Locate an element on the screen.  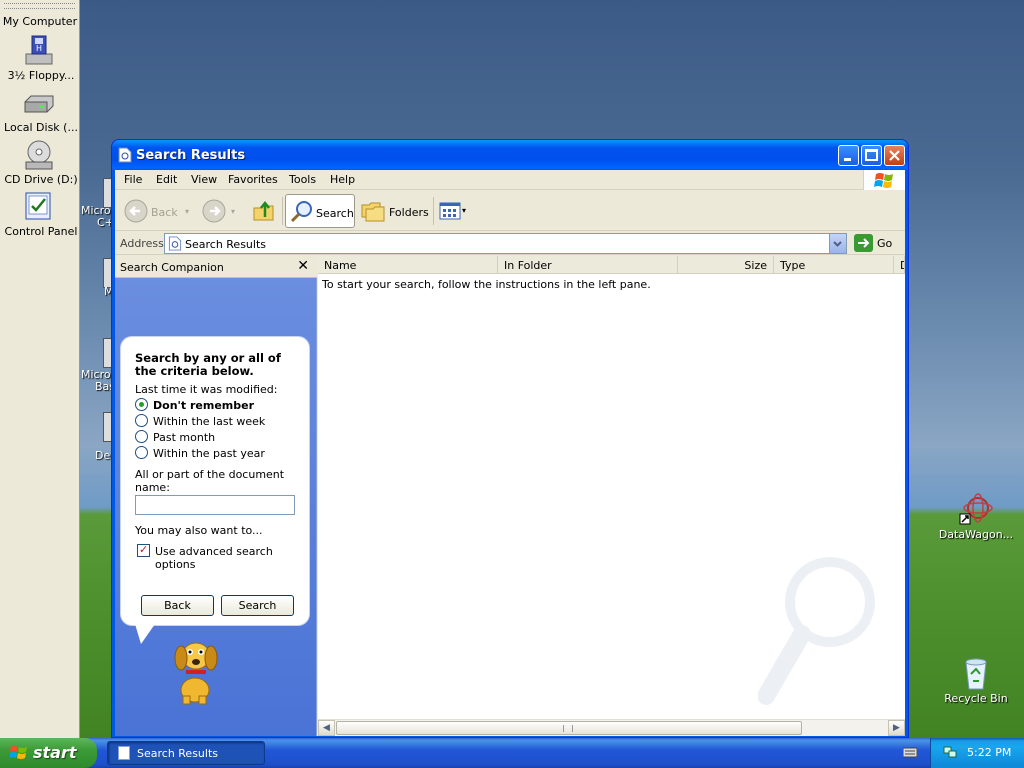
search-results-task-icon is located at coordinates (124, 753).